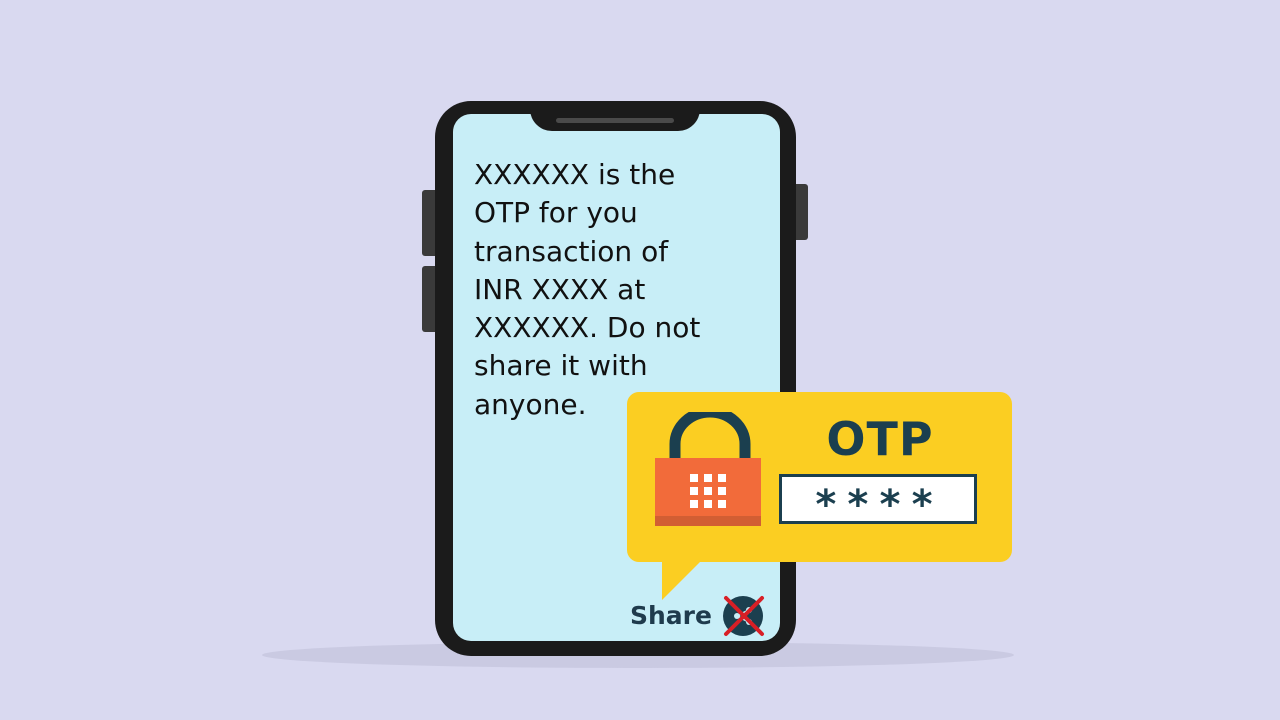 The width and height of the screenshot is (1280, 720). I want to click on padlock-icon, so click(708, 469).